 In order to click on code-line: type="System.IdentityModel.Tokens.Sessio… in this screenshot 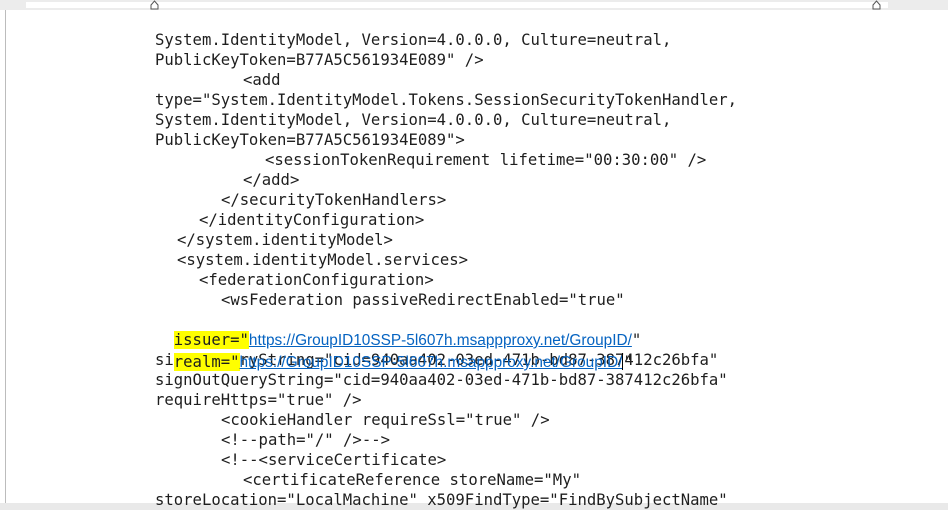, I will do `click(446, 100)`.